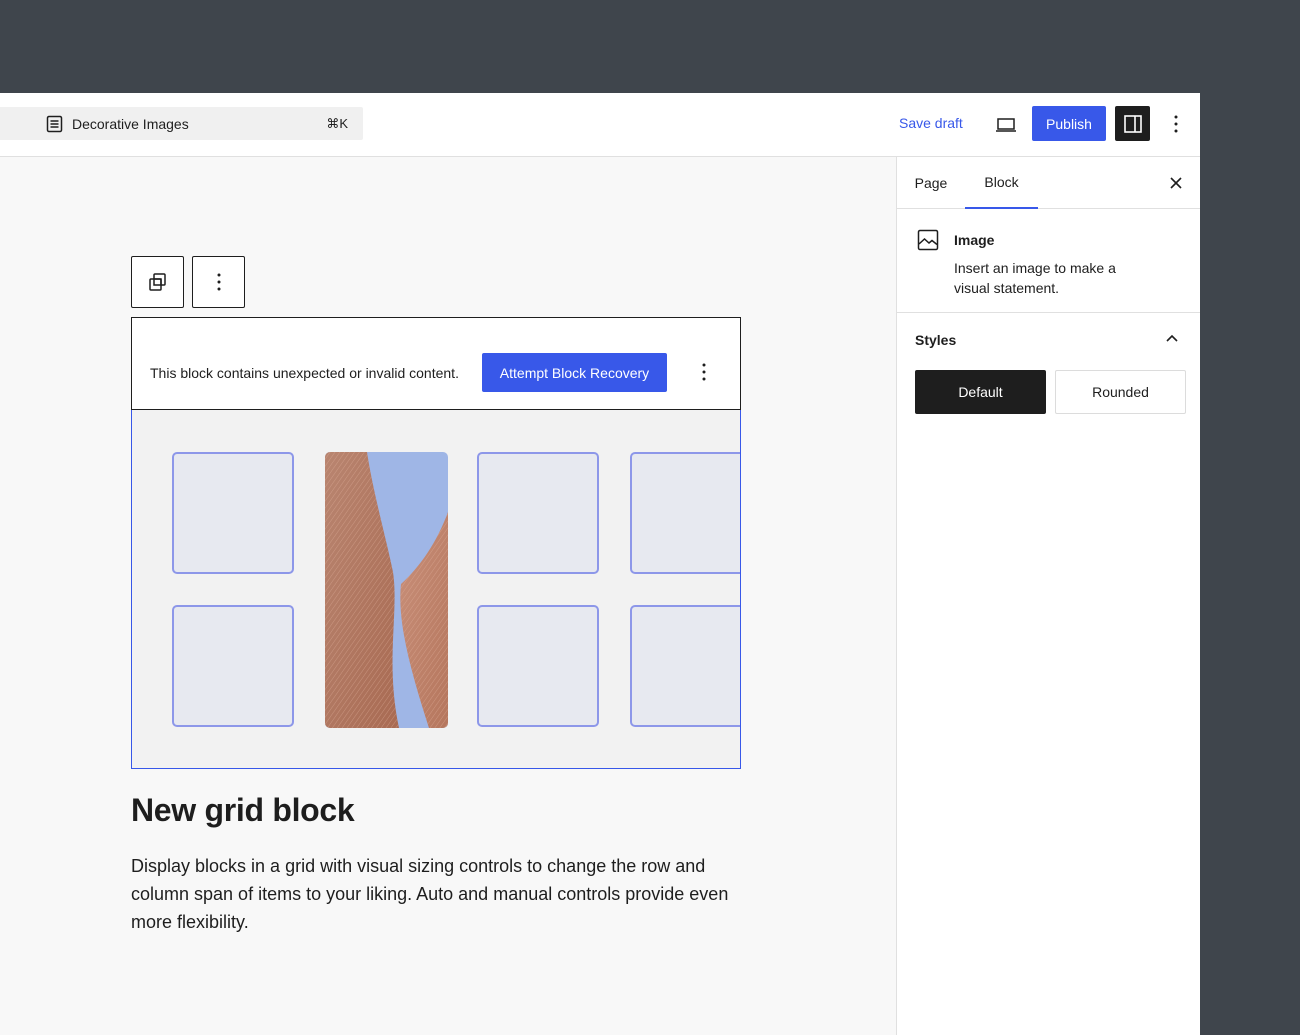  I want to click on section-heading: New grid block, so click(243, 810).